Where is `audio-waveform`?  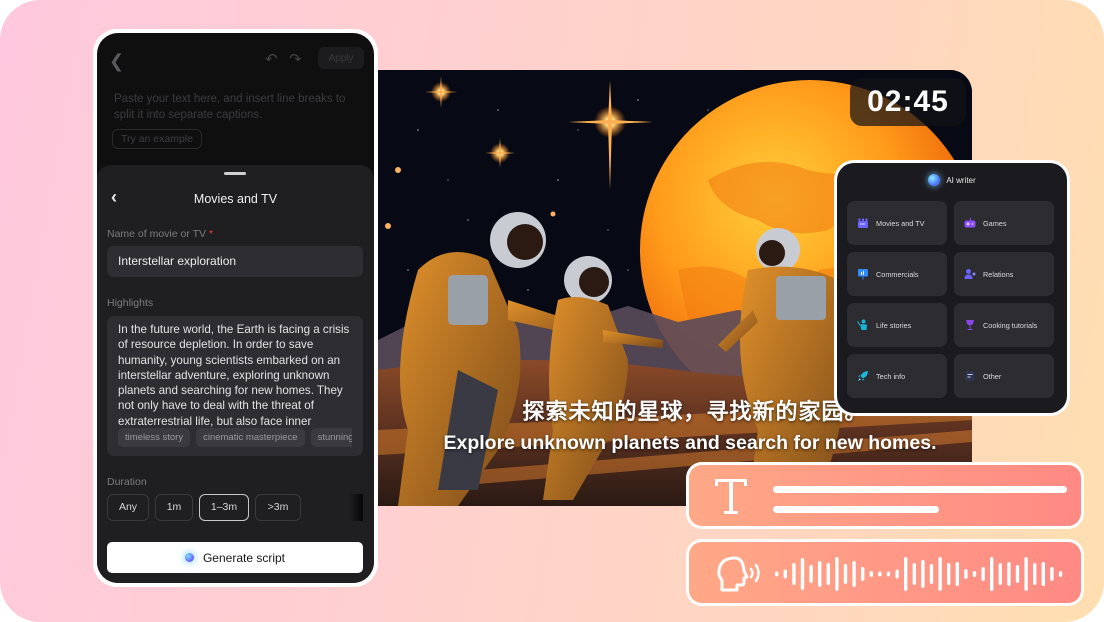
audio-waveform is located at coordinates (919, 574).